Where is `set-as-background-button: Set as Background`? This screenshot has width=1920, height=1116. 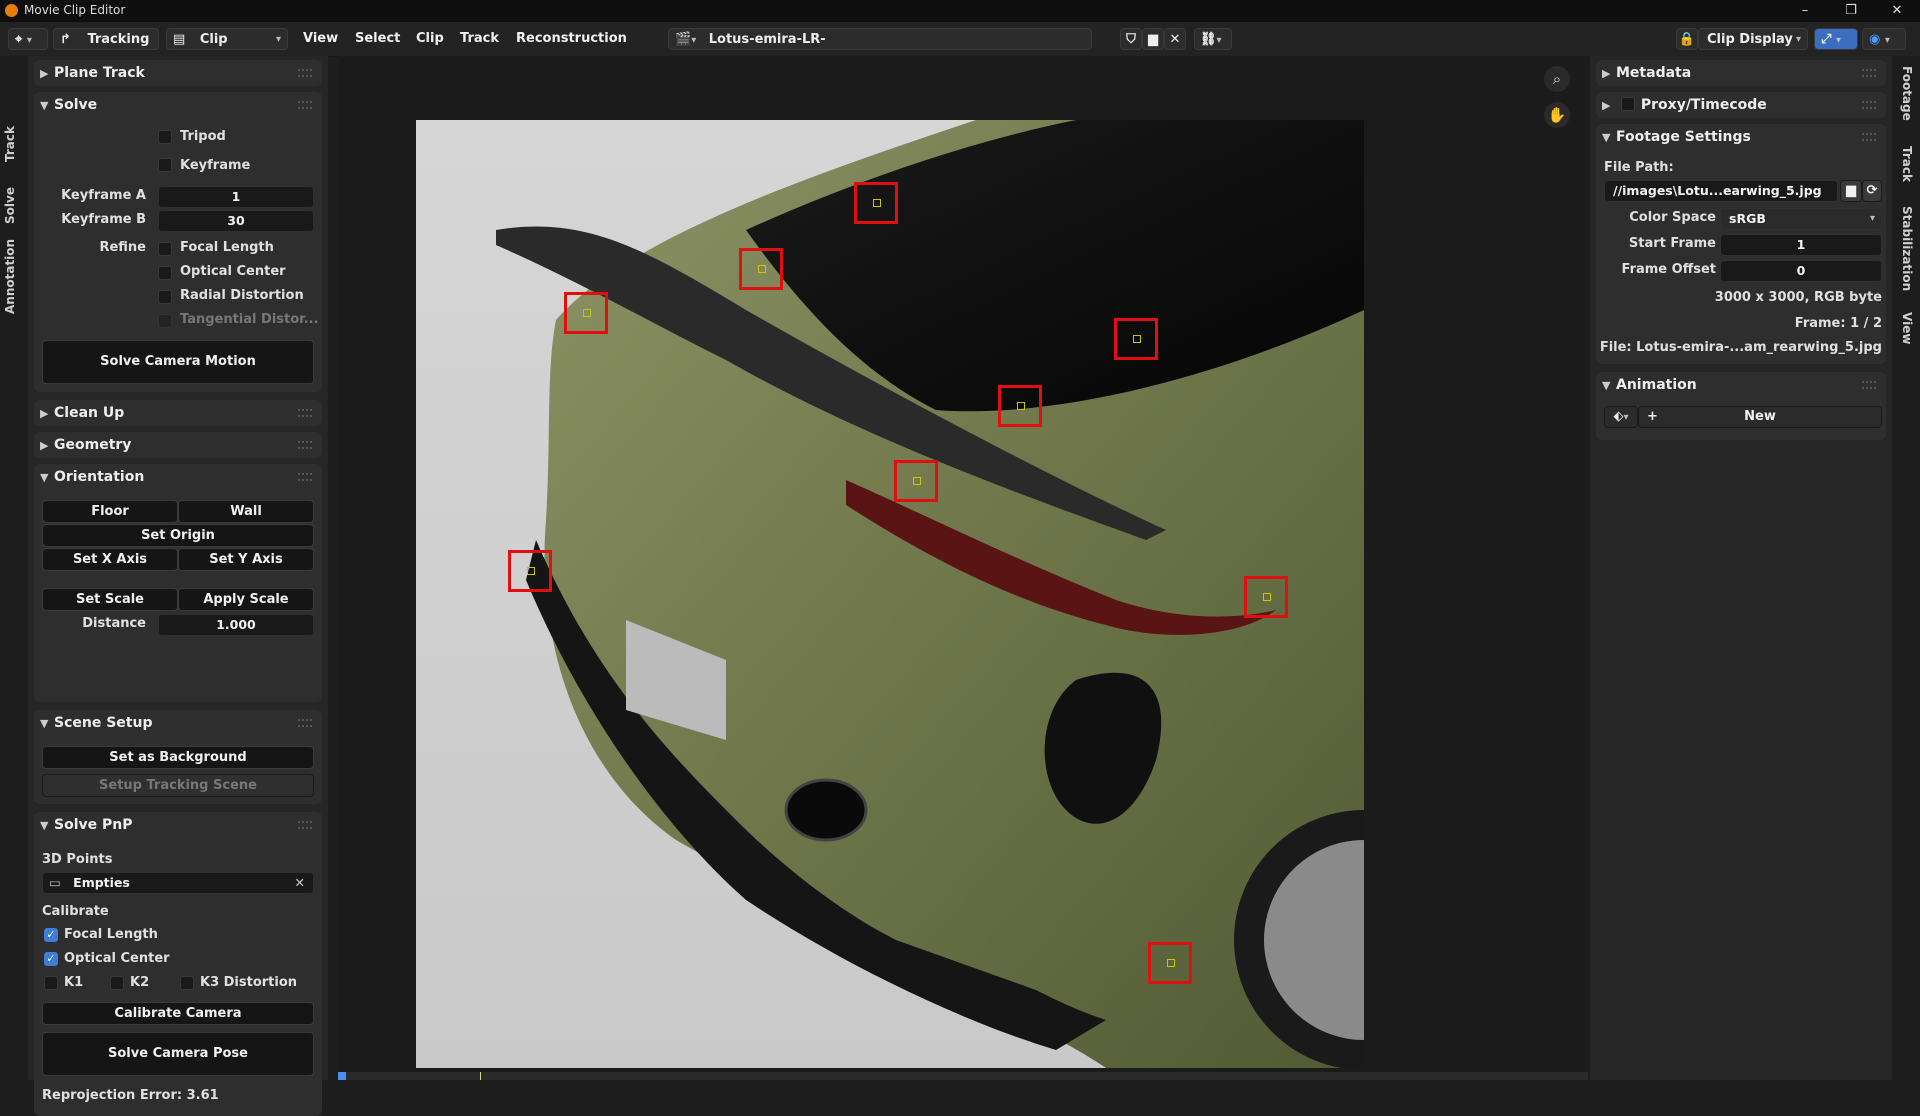
set-as-background-button: Set as Background is located at coordinates (178, 757).